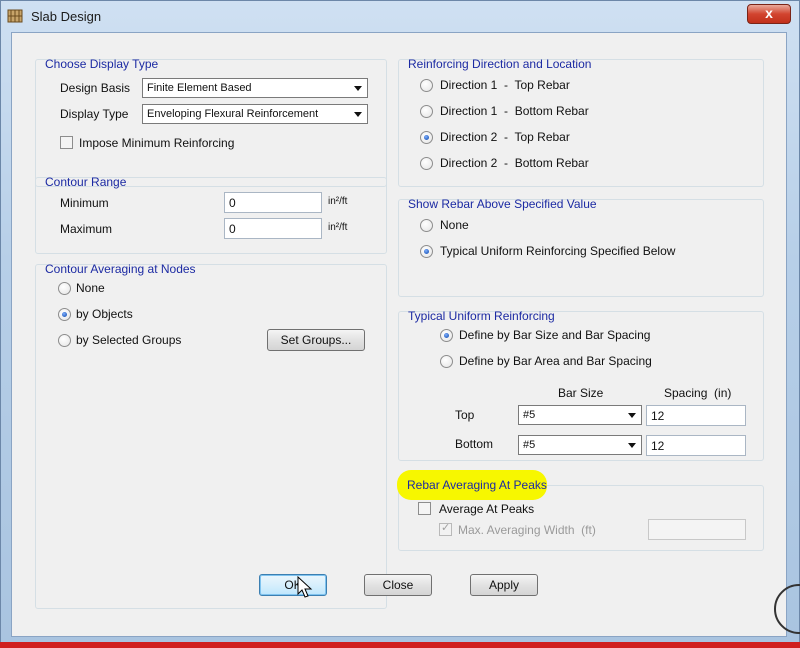 The image size is (800, 648). What do you see at coordinates (120, 269) in the screenshot?
I see `group-title: Contour Averaging at Nodes` at bounding box center [120, 269].